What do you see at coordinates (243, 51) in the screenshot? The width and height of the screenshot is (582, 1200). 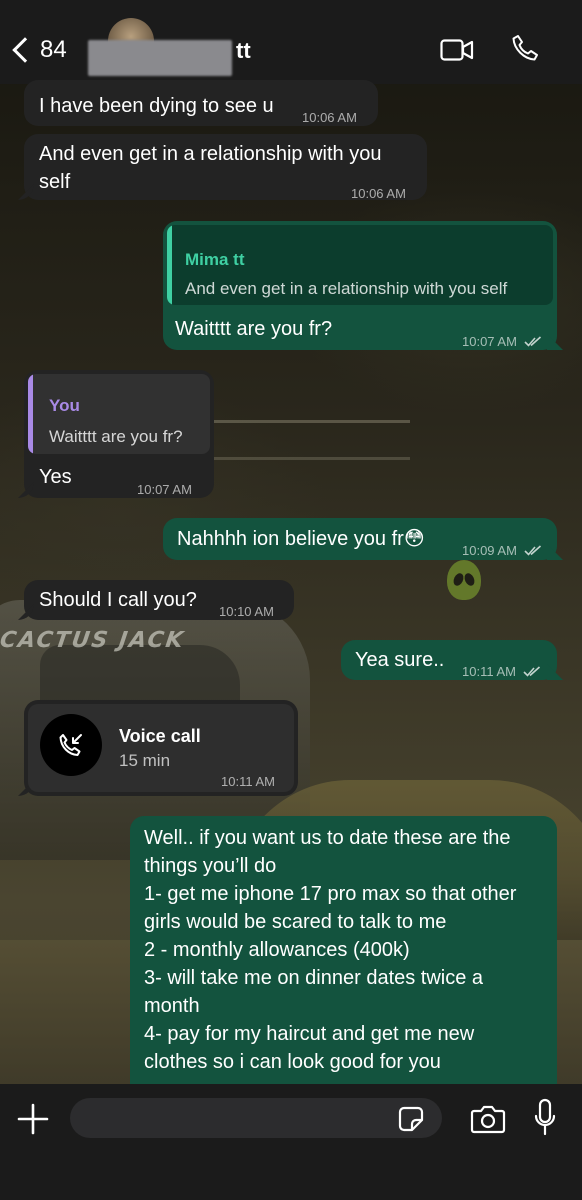 I see `contact-name: tt` at bounding box center [243, 51].